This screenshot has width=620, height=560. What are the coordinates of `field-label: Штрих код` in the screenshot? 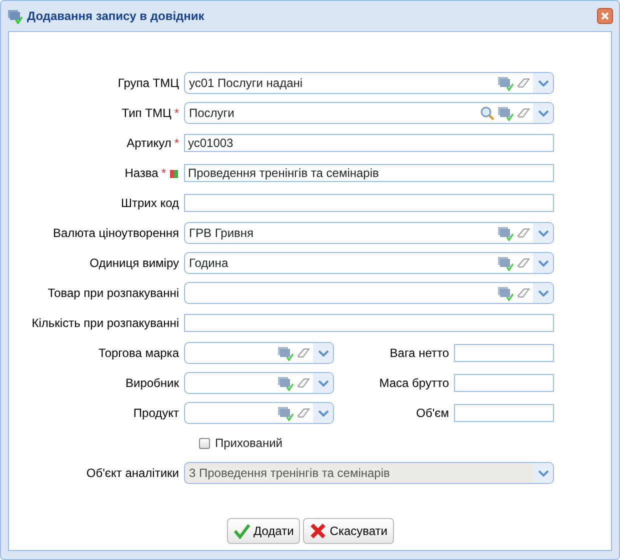 It's located at (149, 203).